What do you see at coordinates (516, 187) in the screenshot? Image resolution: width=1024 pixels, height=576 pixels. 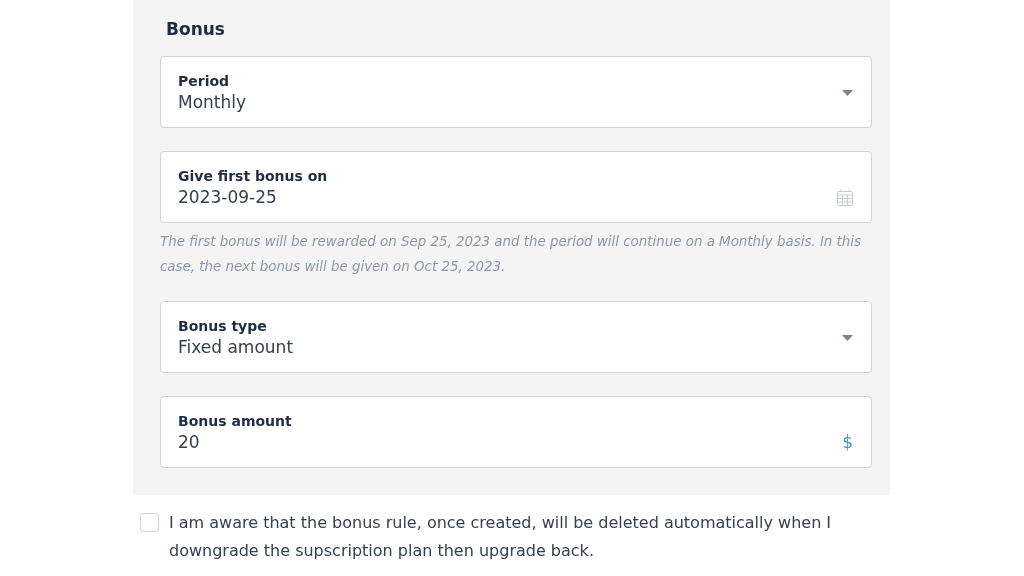 I see `input-field: Give first bonus on 2023-09-25` at bounding box center [516, 187].